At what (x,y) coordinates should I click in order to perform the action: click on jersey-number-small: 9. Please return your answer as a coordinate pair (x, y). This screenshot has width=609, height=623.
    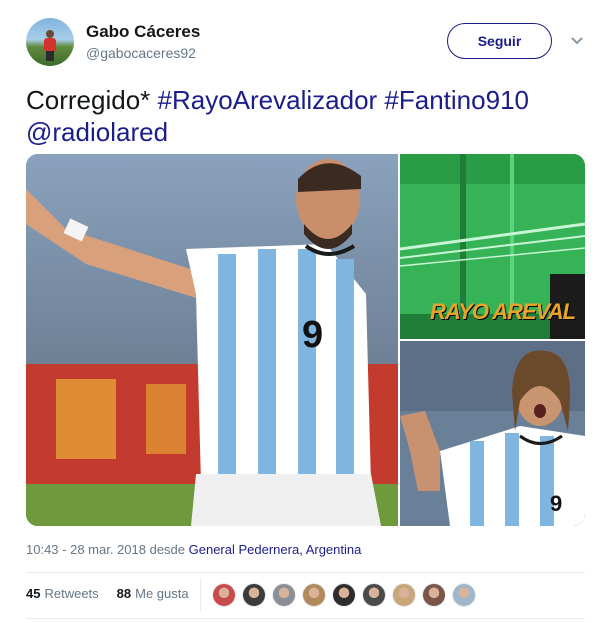
    Looking at the image, I should click on (556, 503).